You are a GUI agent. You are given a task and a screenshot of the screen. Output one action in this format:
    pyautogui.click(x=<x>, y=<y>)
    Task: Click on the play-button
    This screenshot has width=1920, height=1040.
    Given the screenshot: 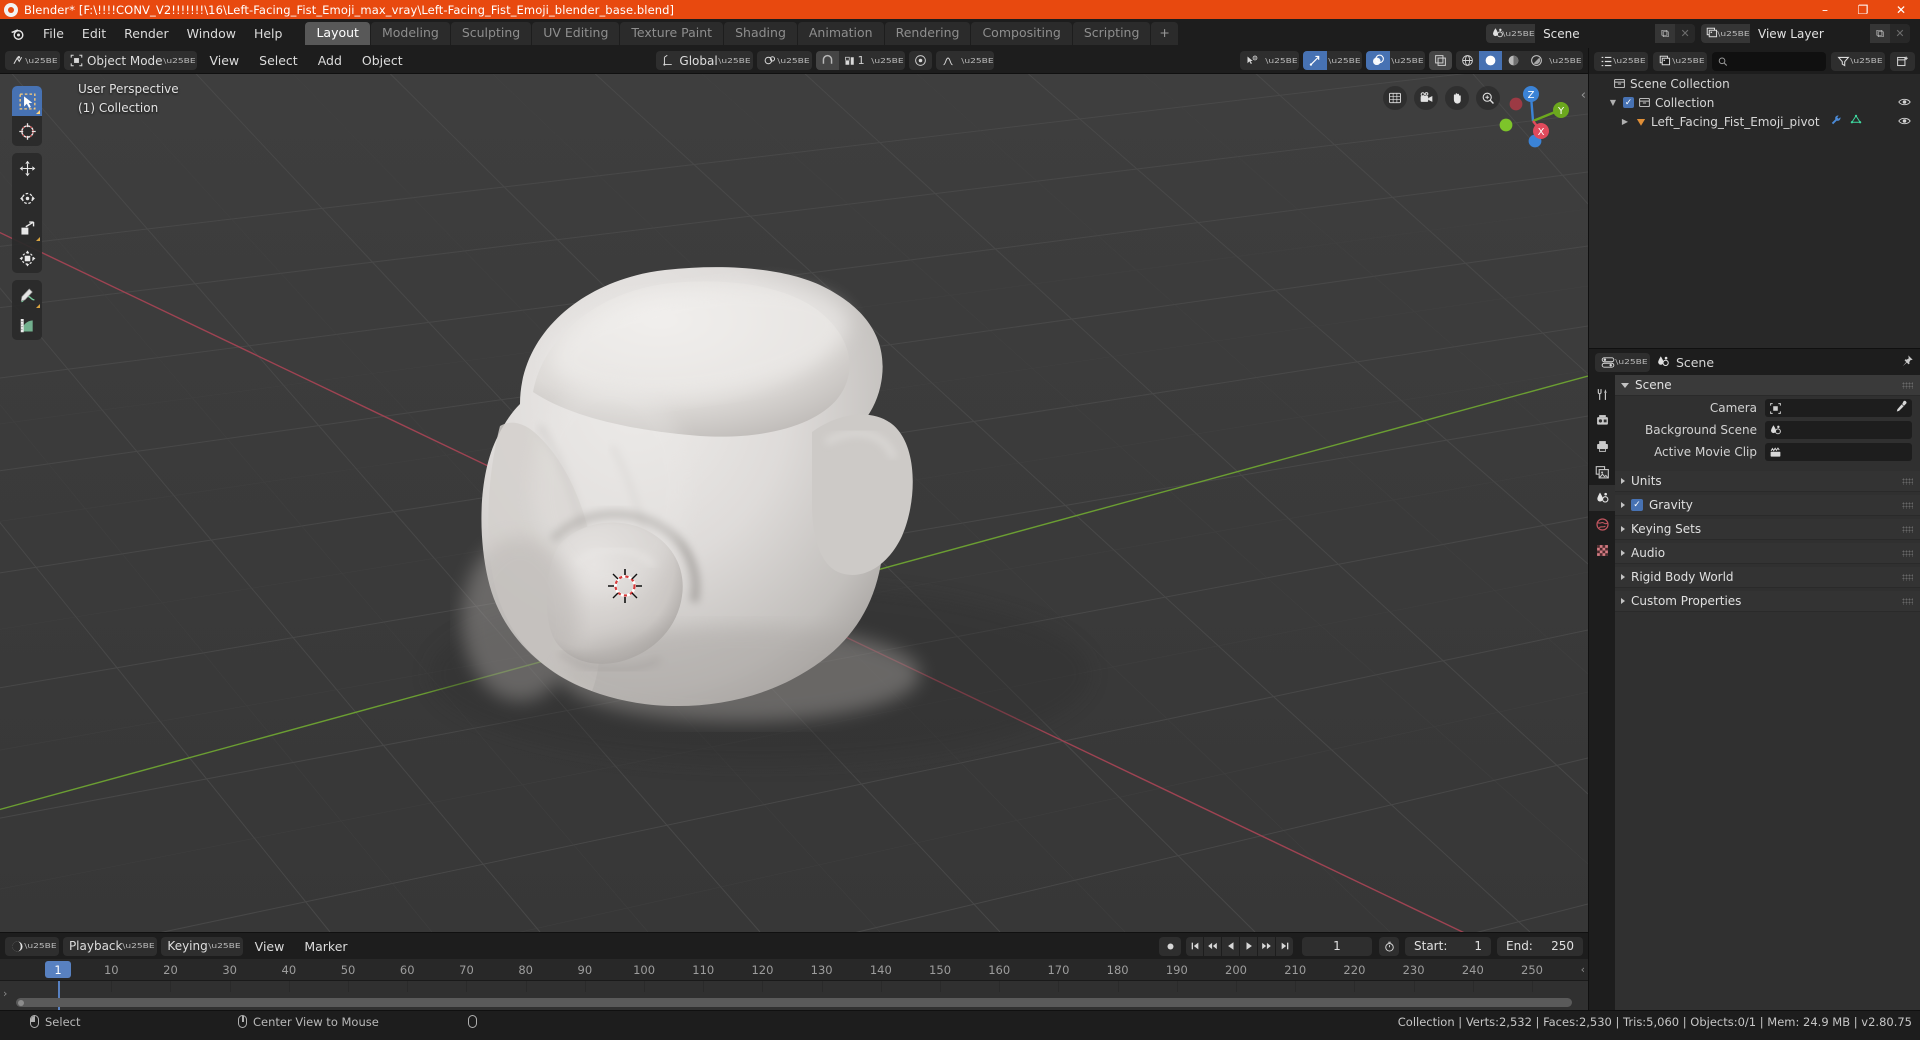 What is the action you would take?
    pyautogui.click(x=1248, y=946)
    